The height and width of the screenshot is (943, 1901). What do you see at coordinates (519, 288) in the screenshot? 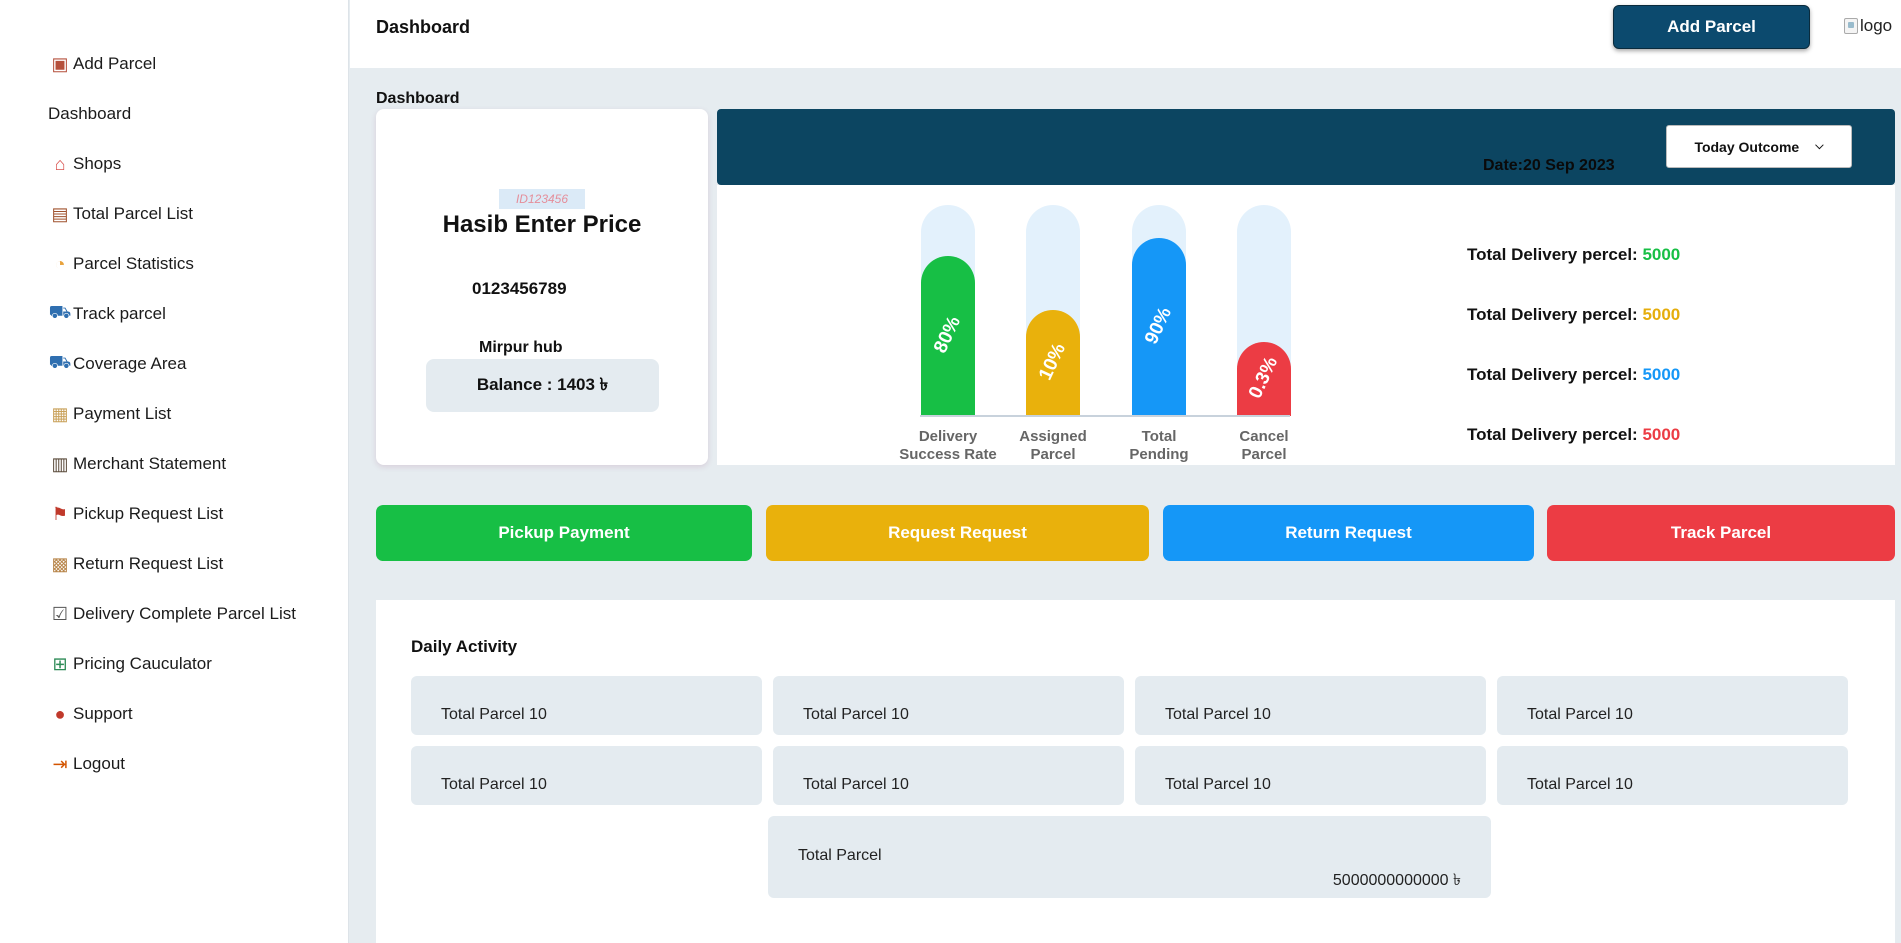
I see `merchant-phone: 0123456789` at bounding box center [519, 288].